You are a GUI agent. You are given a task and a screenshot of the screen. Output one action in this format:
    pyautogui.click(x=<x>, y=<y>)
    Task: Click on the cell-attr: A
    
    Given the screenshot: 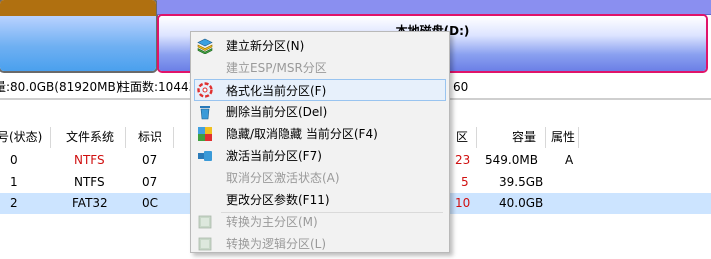 What is the action you would take?
    pyautogui.click(x=569, y=160)
    